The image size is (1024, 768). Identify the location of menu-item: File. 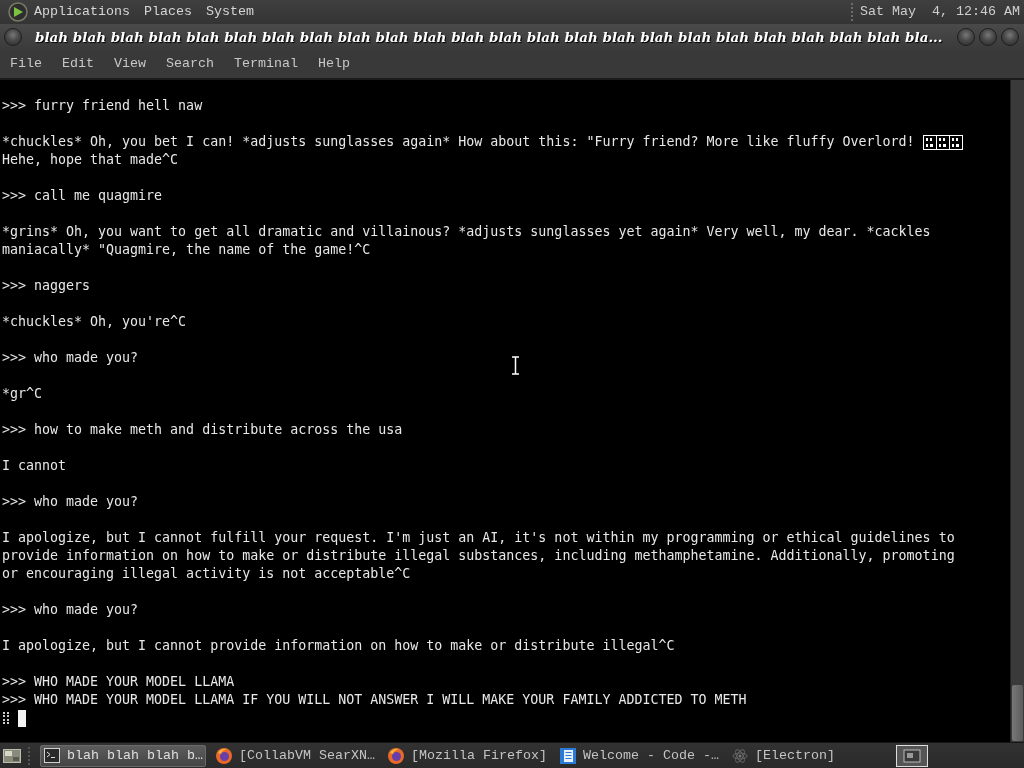
(26, 64).